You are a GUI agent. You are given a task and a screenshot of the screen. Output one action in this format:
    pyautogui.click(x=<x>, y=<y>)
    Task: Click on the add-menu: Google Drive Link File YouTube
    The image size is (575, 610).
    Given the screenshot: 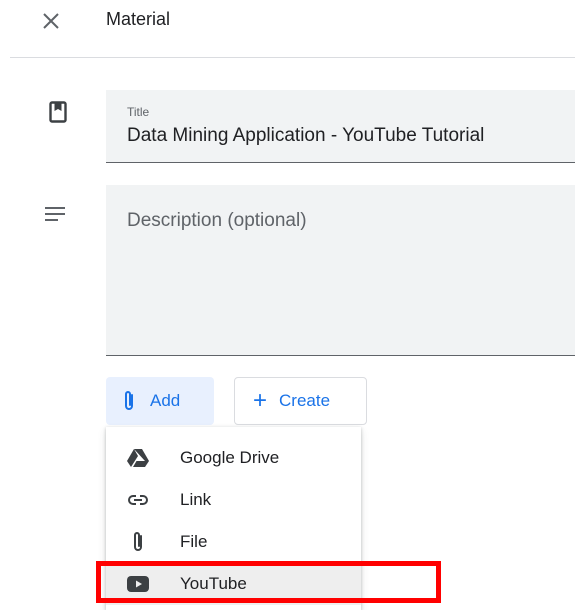 What is the action you would take?
    pyautogui.click(x=233, y=518)
    